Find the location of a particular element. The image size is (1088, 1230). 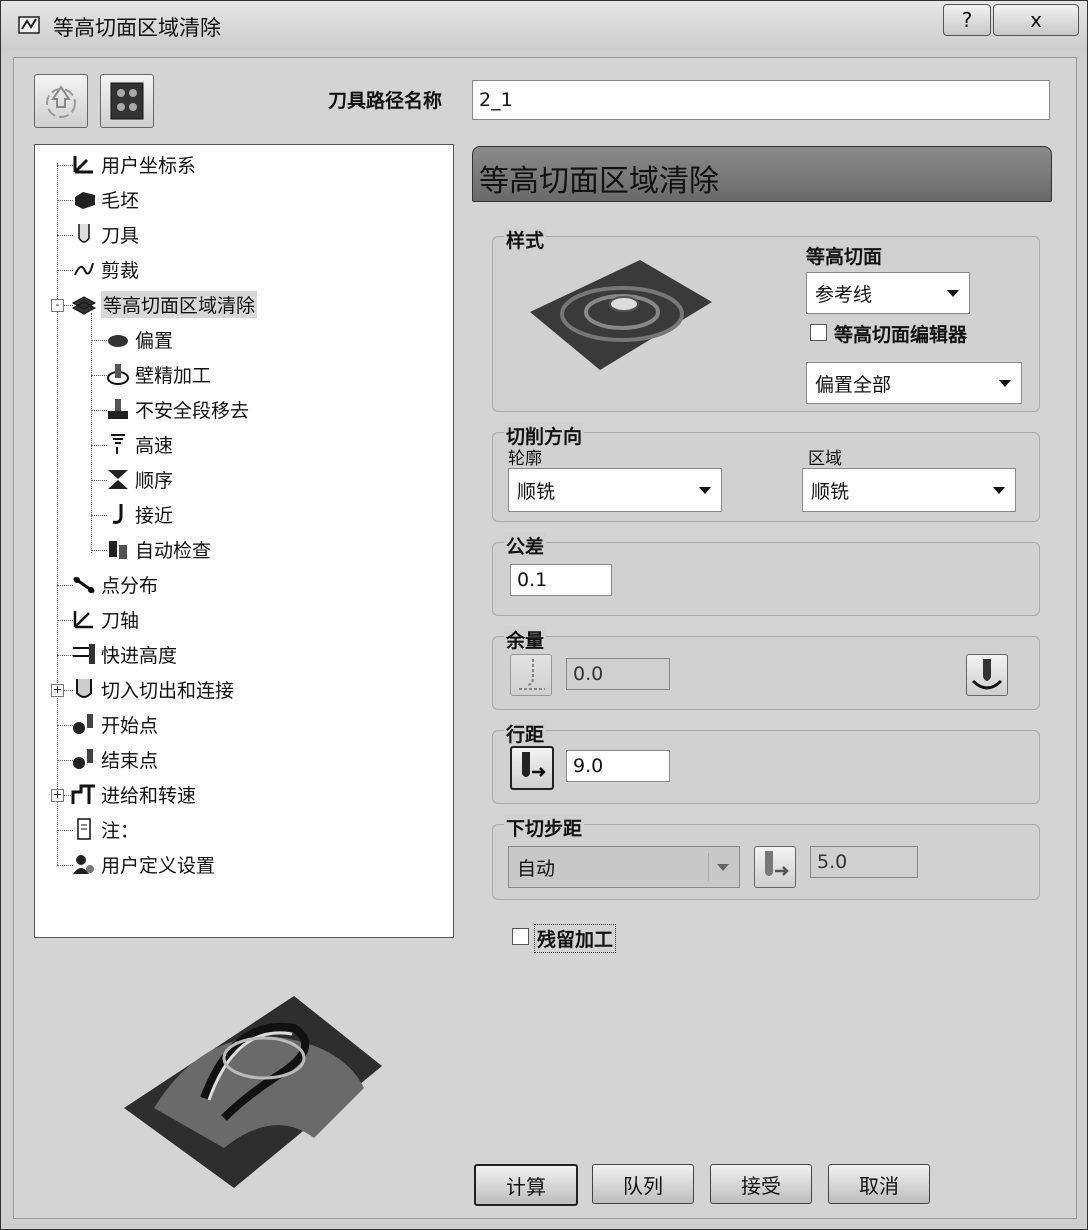

tree-item-high-speed: 高速 is located at coordinates (139, 444).